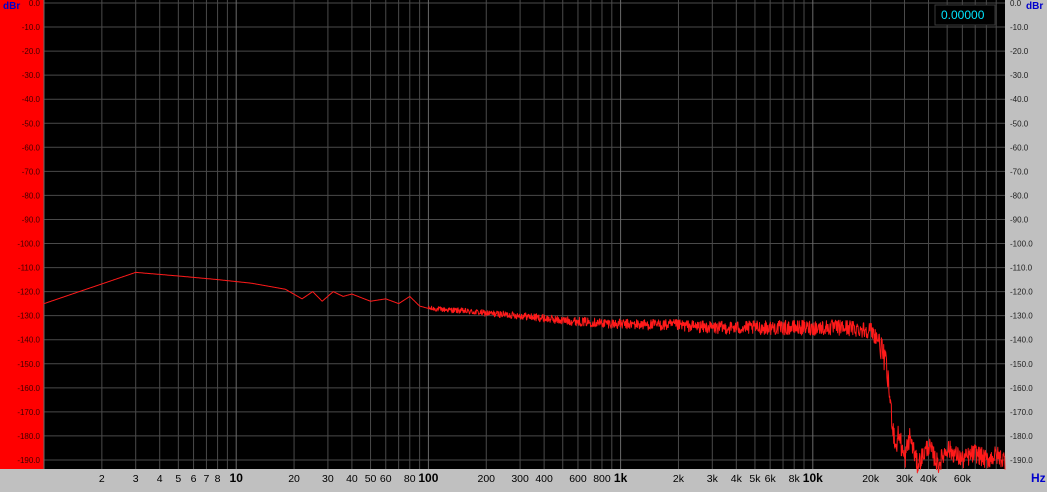  What do you see at coordinates (1034, 6) in the screenshot?
I see `y-unit-label-right: dBr` at bounding box center [1034, 6].